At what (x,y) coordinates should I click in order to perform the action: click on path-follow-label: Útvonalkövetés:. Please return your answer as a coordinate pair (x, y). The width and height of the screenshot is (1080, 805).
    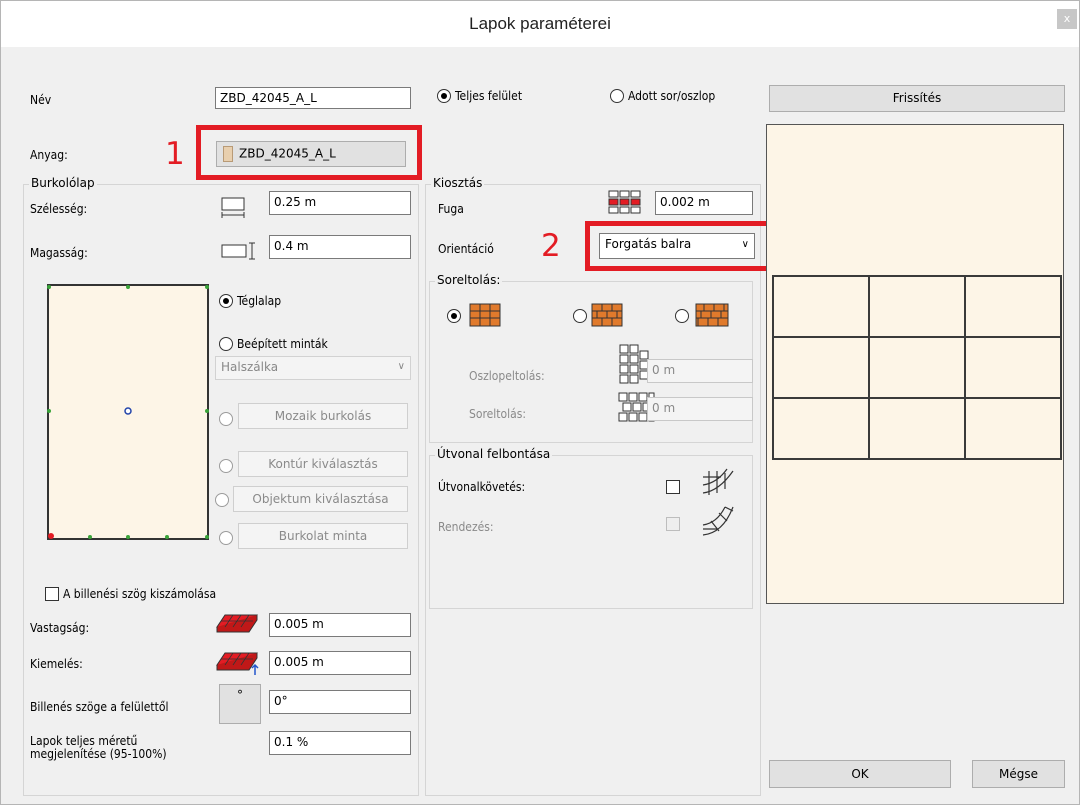
    Looking at the image, I should click on (482, 487).